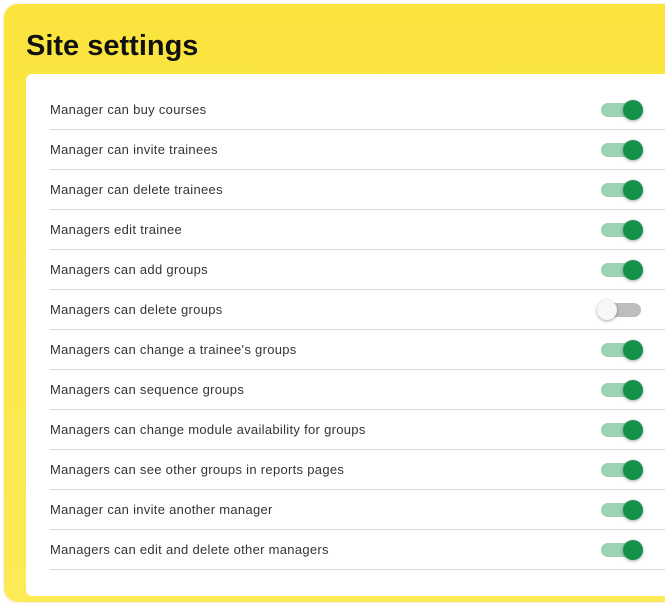  Describe the element at coordinates (357, 110) in the screenshot. I see `setting-row-buy-courses: Manager can buy courses` at that location.